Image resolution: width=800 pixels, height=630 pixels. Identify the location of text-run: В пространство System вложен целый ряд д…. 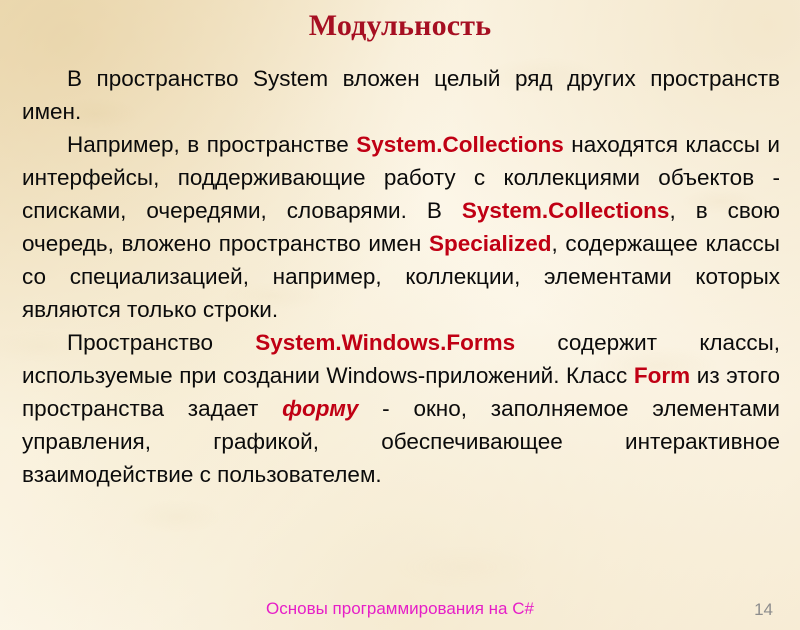
(401, 95).